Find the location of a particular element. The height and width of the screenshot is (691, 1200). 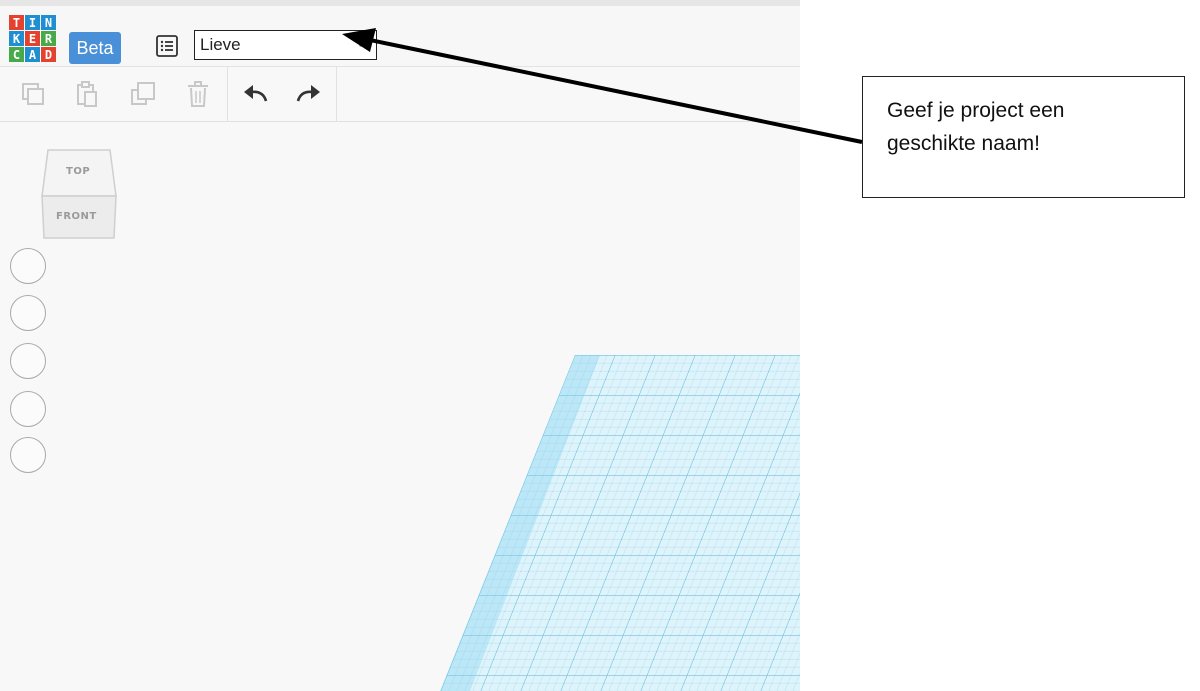

list-icon is located at coordinates (167, 46).